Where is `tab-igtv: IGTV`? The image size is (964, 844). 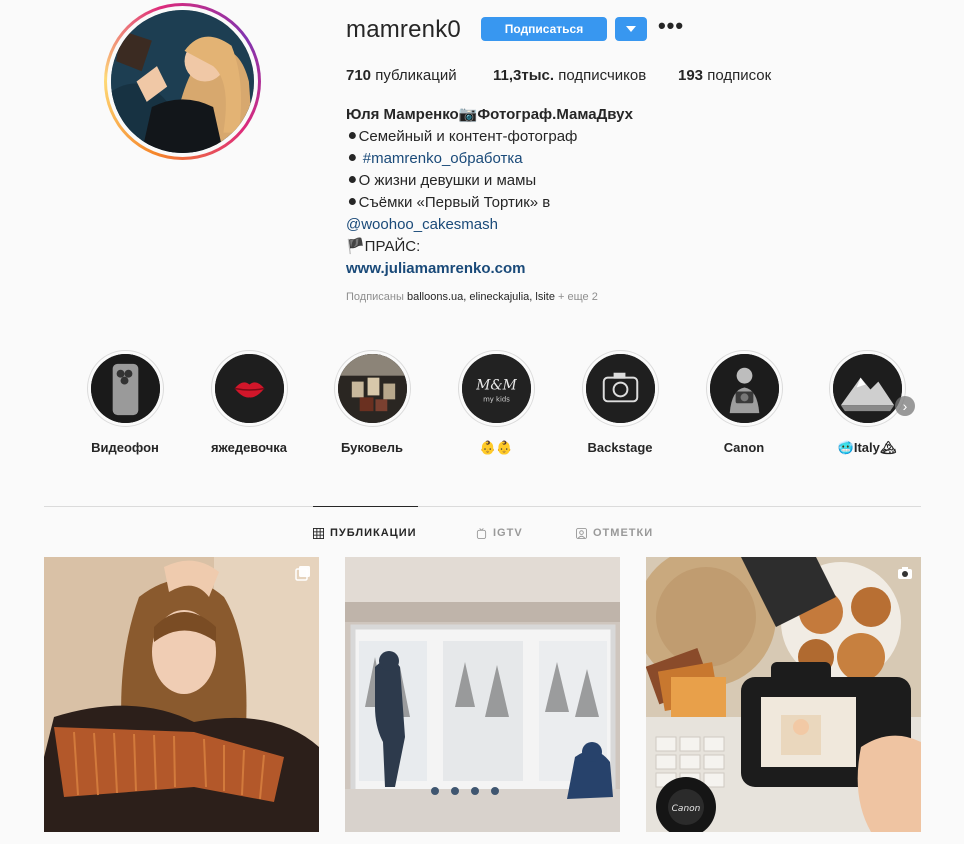 tab-igtv: IGTV is located at coordinates (499, 533).